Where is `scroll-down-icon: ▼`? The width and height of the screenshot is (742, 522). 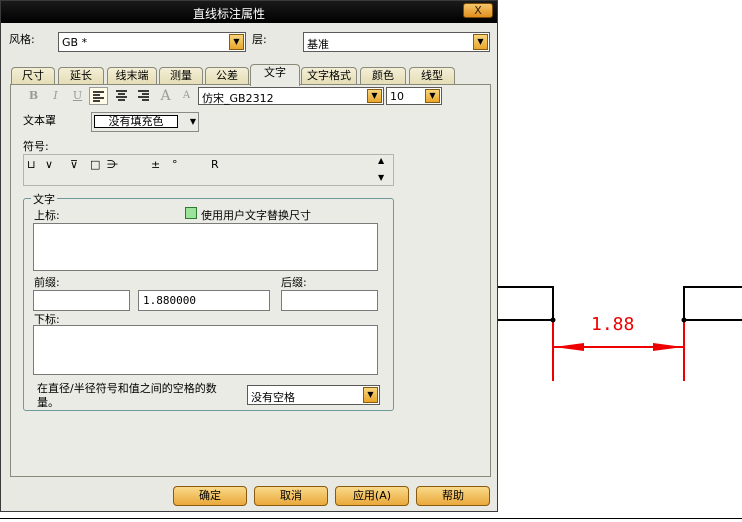
scroll-down-icon: ▼ is located at coordinates (381, 177).